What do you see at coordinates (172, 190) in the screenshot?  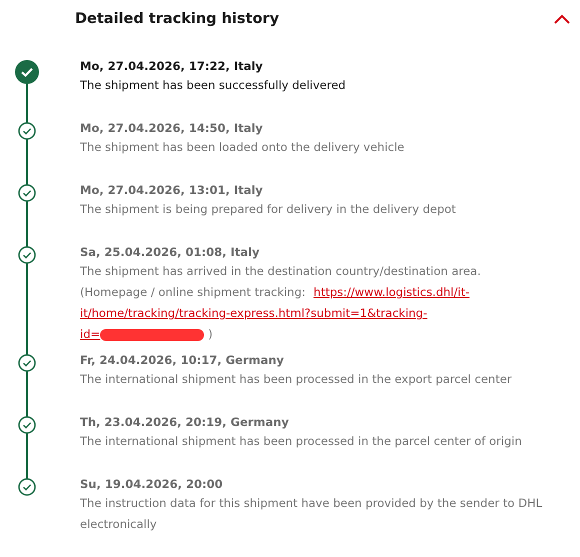 I see `event-datetime: Mo, 27.04.2026, 13:01, Italy` at bounding box center [172, 190].